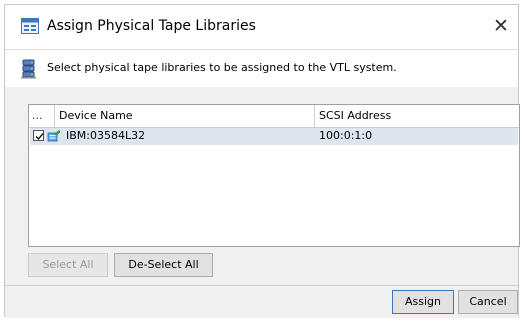 This screenshot has height=322, width=524. I want to click on dialog-title: Assign Physical Tape Libraries, so click(151, 26).